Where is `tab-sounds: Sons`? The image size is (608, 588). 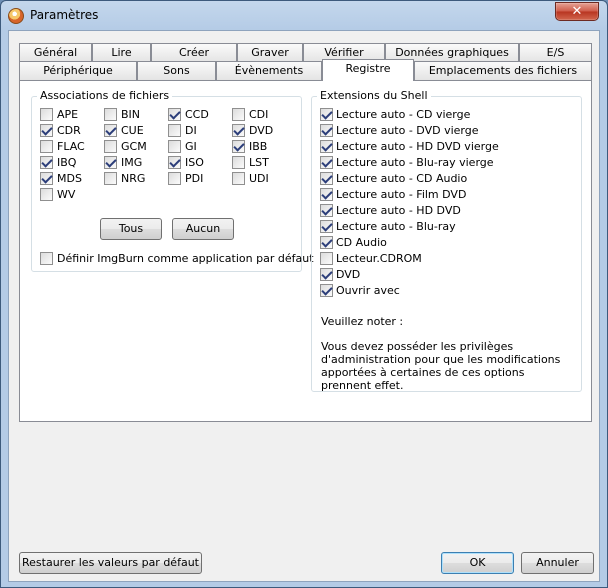 tab-sounds: Sons is located at coordinates (176, 70).